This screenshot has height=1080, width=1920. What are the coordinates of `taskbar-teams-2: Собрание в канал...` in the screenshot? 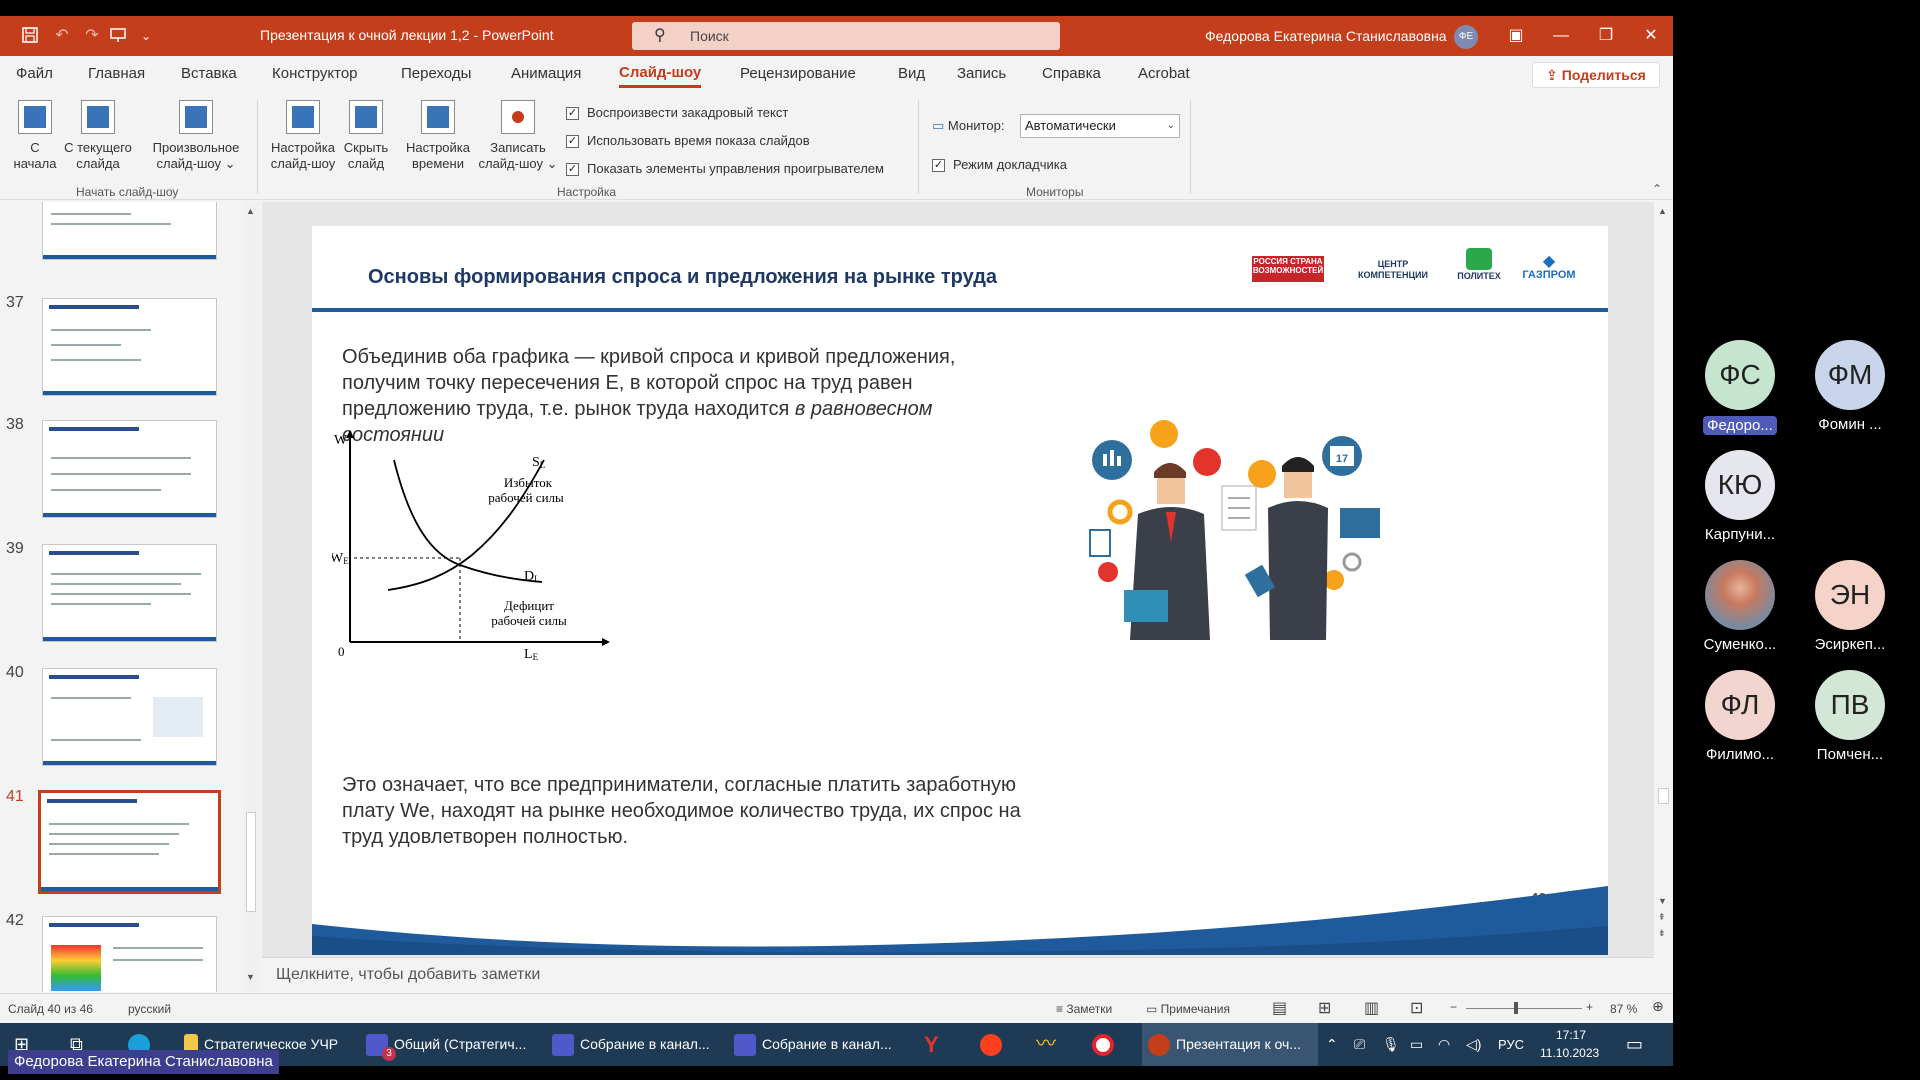 It's located at (634, 1044).